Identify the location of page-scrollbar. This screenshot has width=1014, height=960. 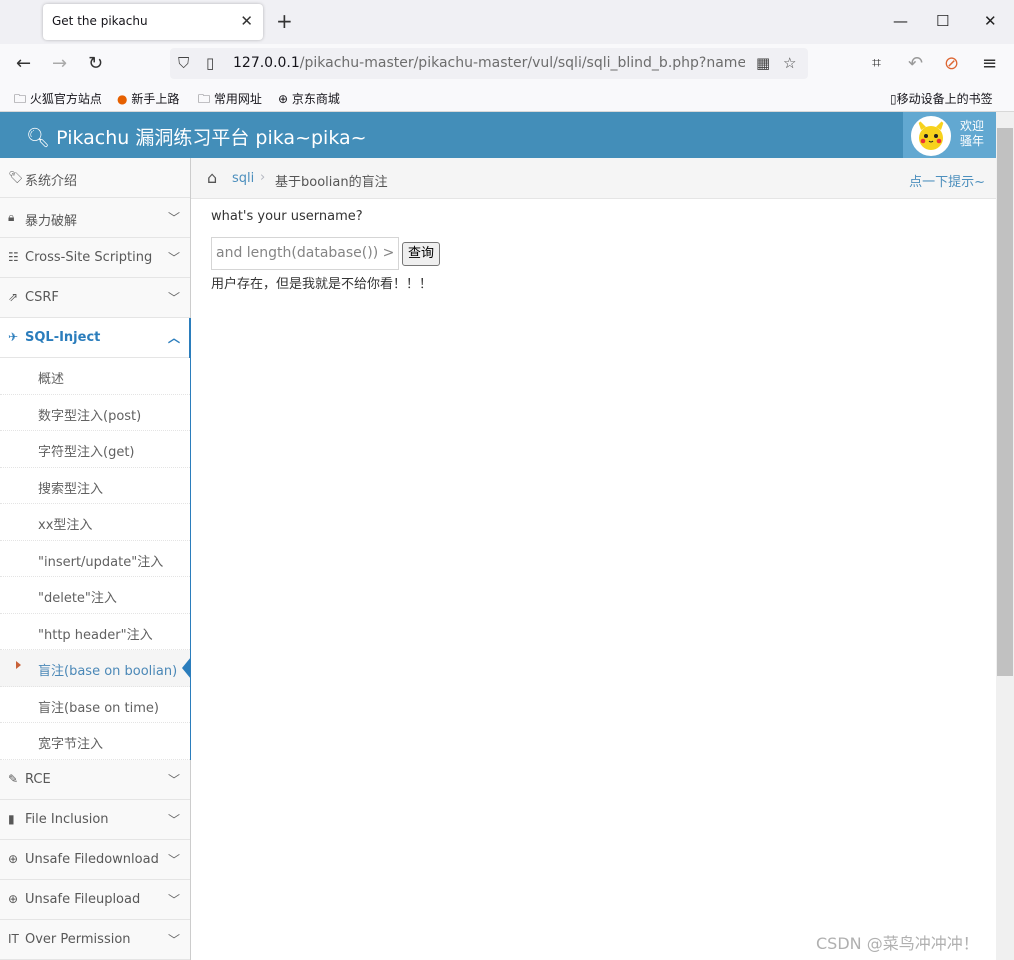
(1005, 536).